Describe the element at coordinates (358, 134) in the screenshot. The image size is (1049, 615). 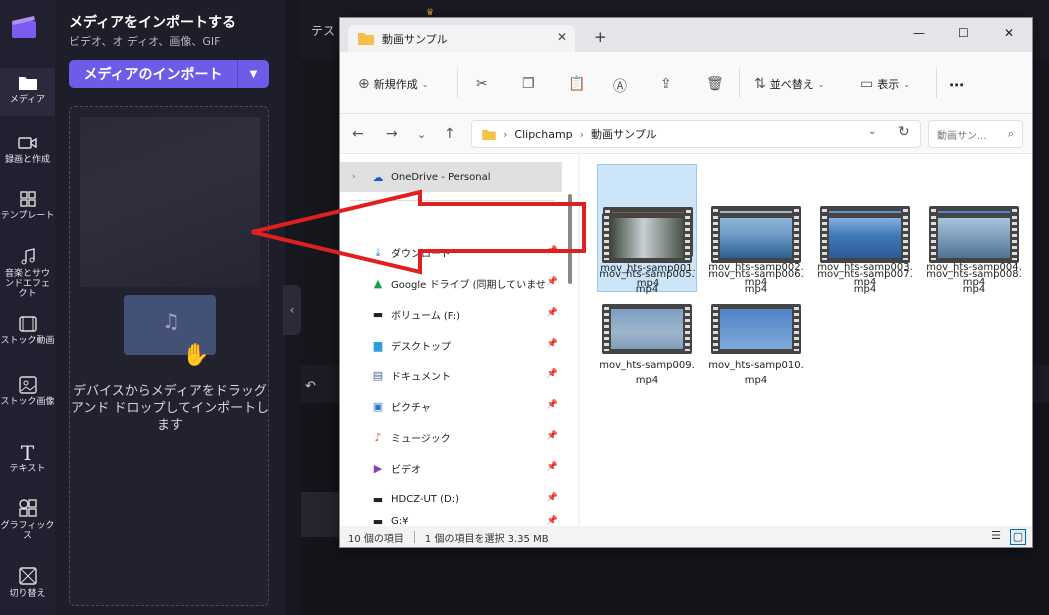
I see `back-icon: ←` at that location.